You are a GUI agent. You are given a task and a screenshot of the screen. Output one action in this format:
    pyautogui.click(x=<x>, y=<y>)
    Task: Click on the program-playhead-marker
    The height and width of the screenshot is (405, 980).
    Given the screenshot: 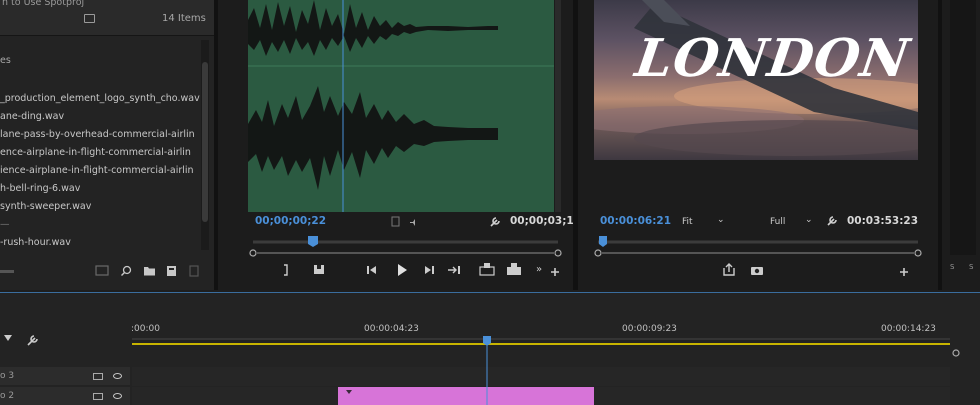 What is the action you would take?
    pyautogui.click(x=603, y=241)
    